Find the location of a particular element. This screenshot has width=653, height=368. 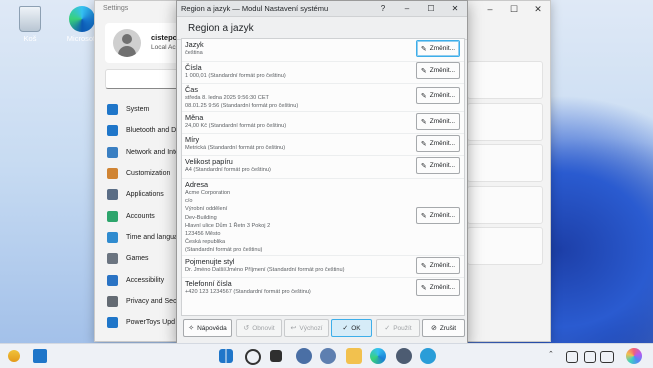

check-icon: ✓ is located at coordinates (387, 328).